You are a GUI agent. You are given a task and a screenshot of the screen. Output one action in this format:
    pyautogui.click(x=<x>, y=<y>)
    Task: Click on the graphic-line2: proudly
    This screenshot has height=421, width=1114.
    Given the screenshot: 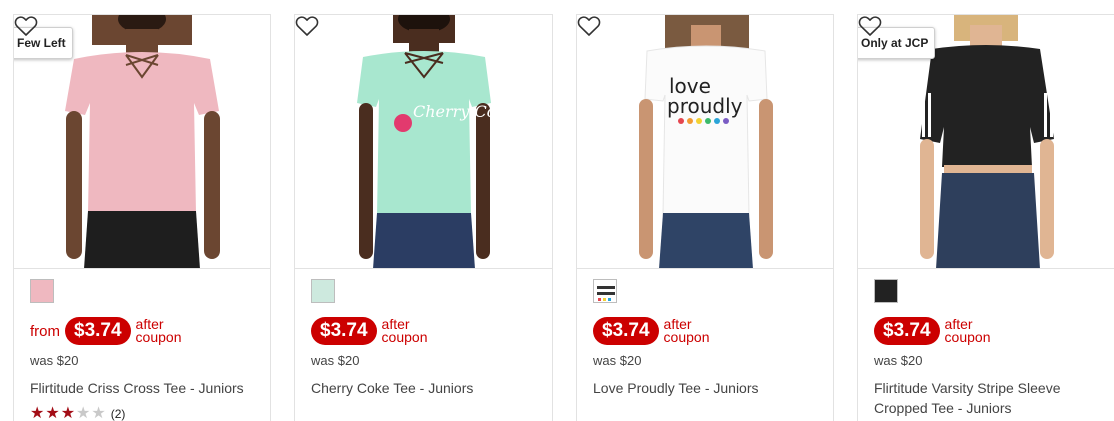 What is the action you would take?
    pyautogui.click(x=705, y=106)
    